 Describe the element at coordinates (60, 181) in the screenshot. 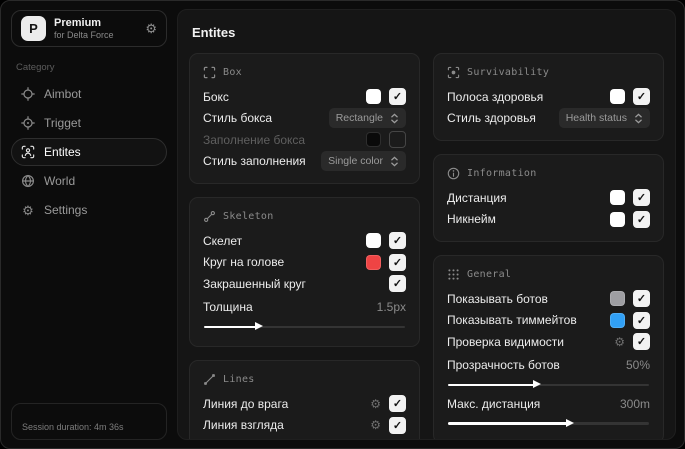

I see `sidebar-item-label: World` at that location.